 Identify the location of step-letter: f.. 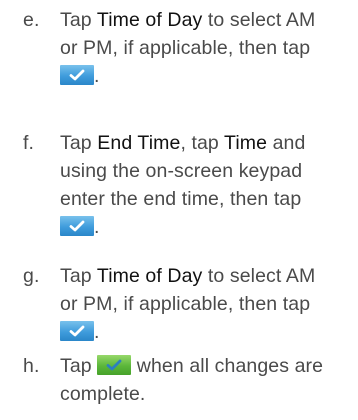
(29, 143).